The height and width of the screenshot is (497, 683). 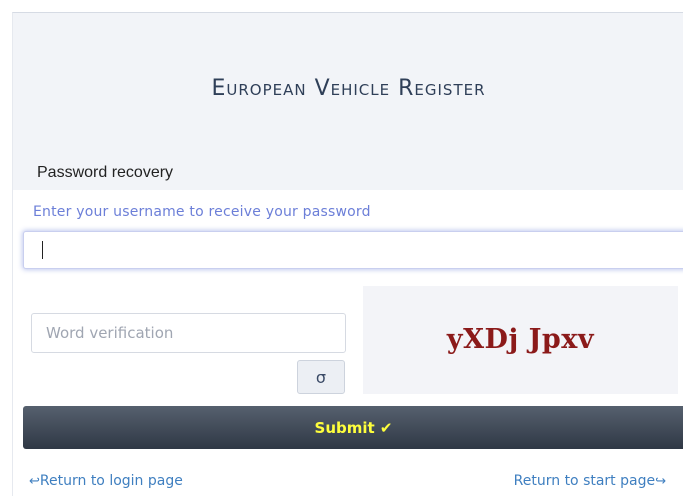 What do you see at coordinates (42, 250) in the screenshot?
I see `text-cursor` at bounding box center [42, 250].